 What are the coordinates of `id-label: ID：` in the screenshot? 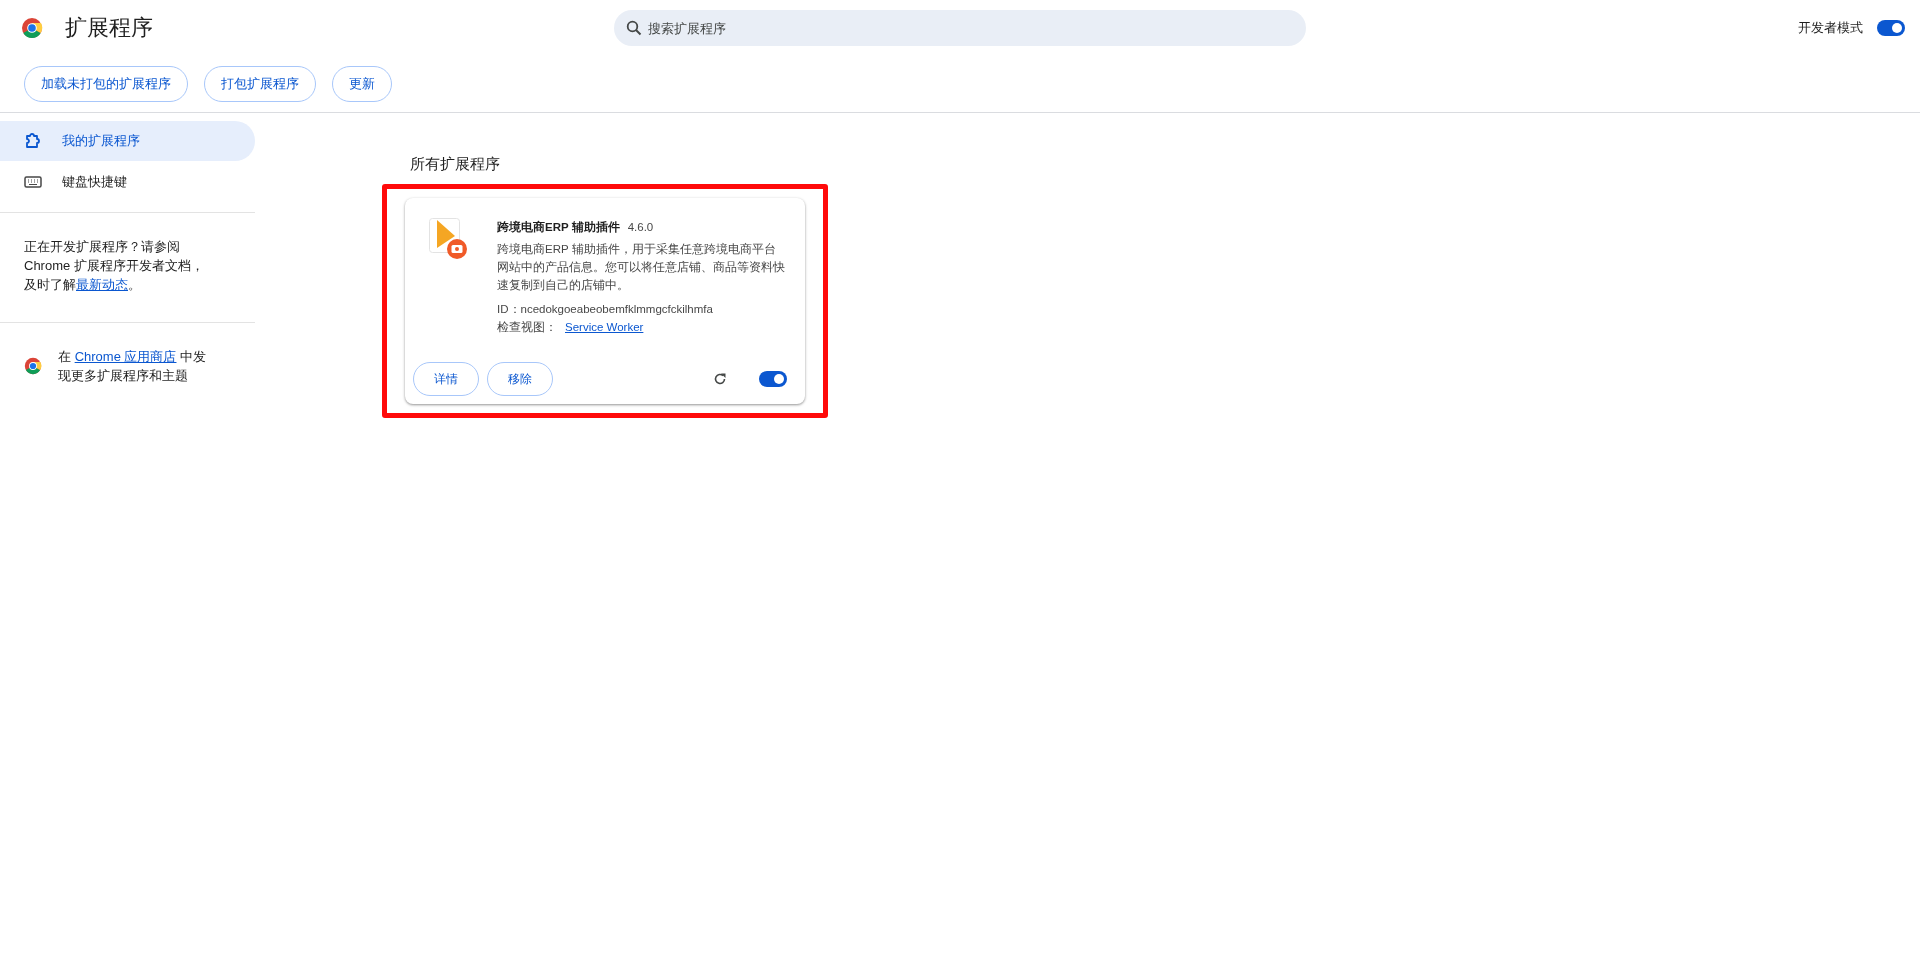 It's located at (509, 309).